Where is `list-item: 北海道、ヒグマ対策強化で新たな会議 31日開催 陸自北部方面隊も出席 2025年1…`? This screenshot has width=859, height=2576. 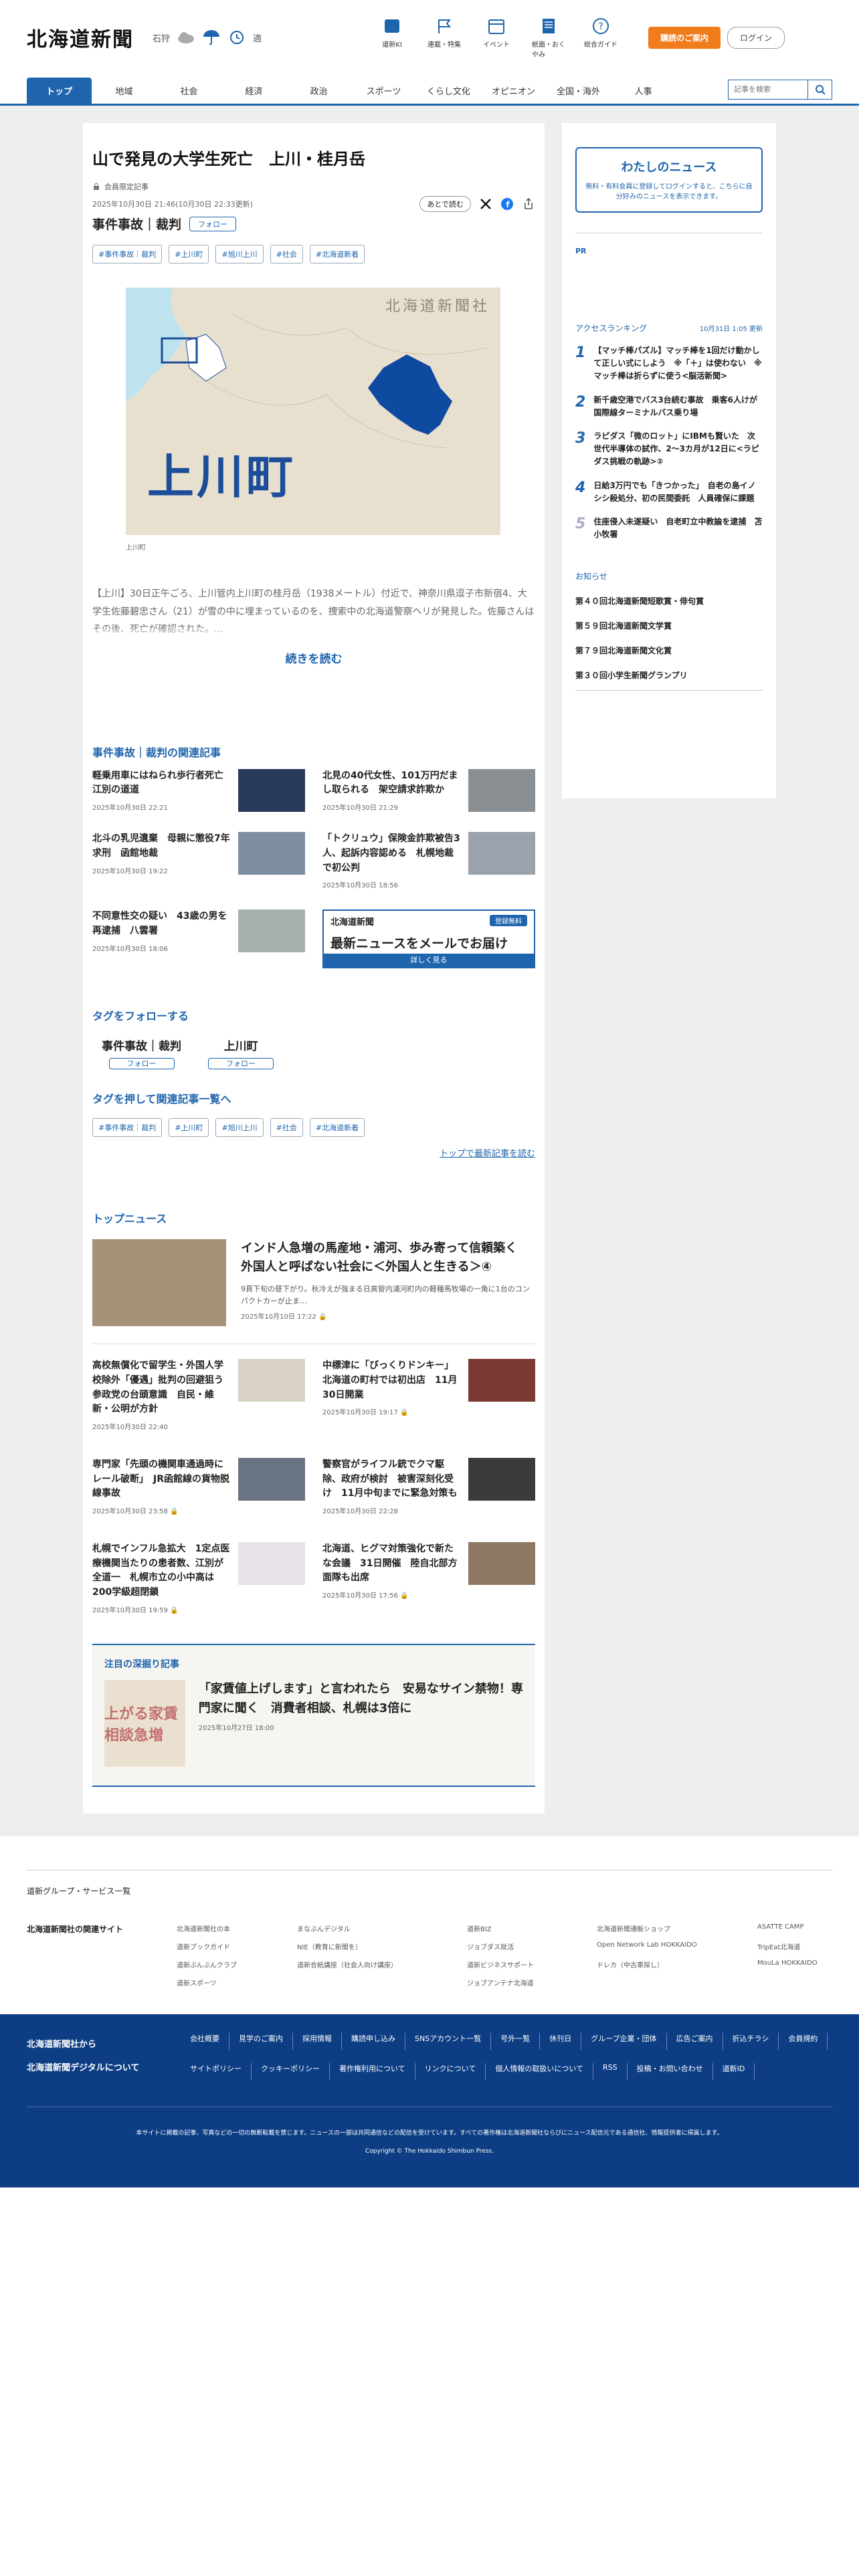
list-item: 北海道、ヒグマ対策強化で新たな会議 31日開催 陸自北部方面隊も出席 2025年1… is located at coordinates (428, 1578).